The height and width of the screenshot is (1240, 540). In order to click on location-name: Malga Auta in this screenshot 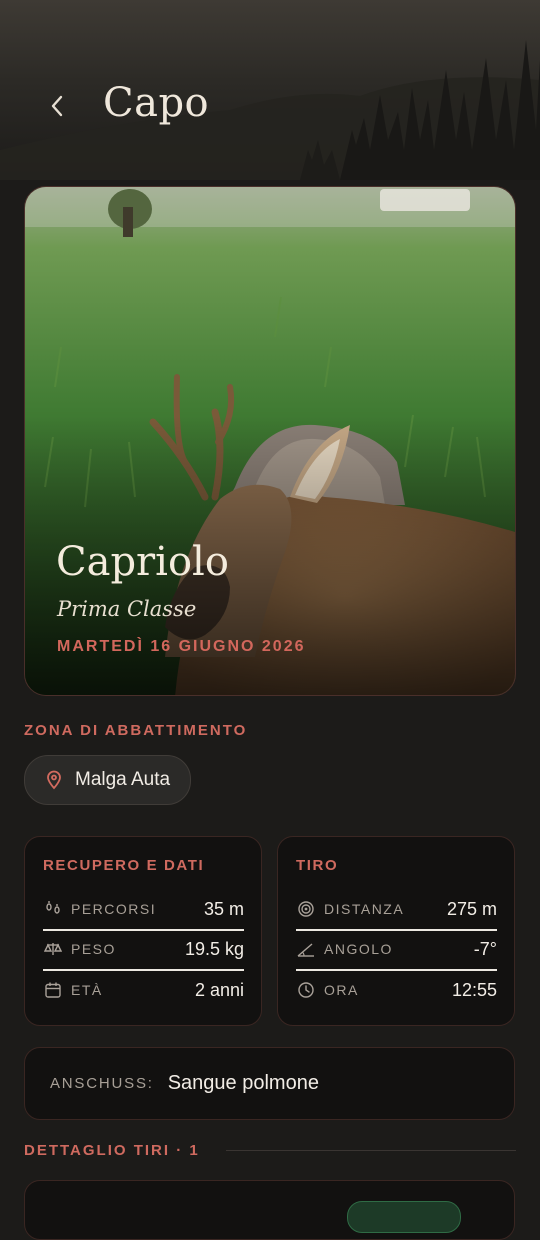, I will do `click(123, 779)`.